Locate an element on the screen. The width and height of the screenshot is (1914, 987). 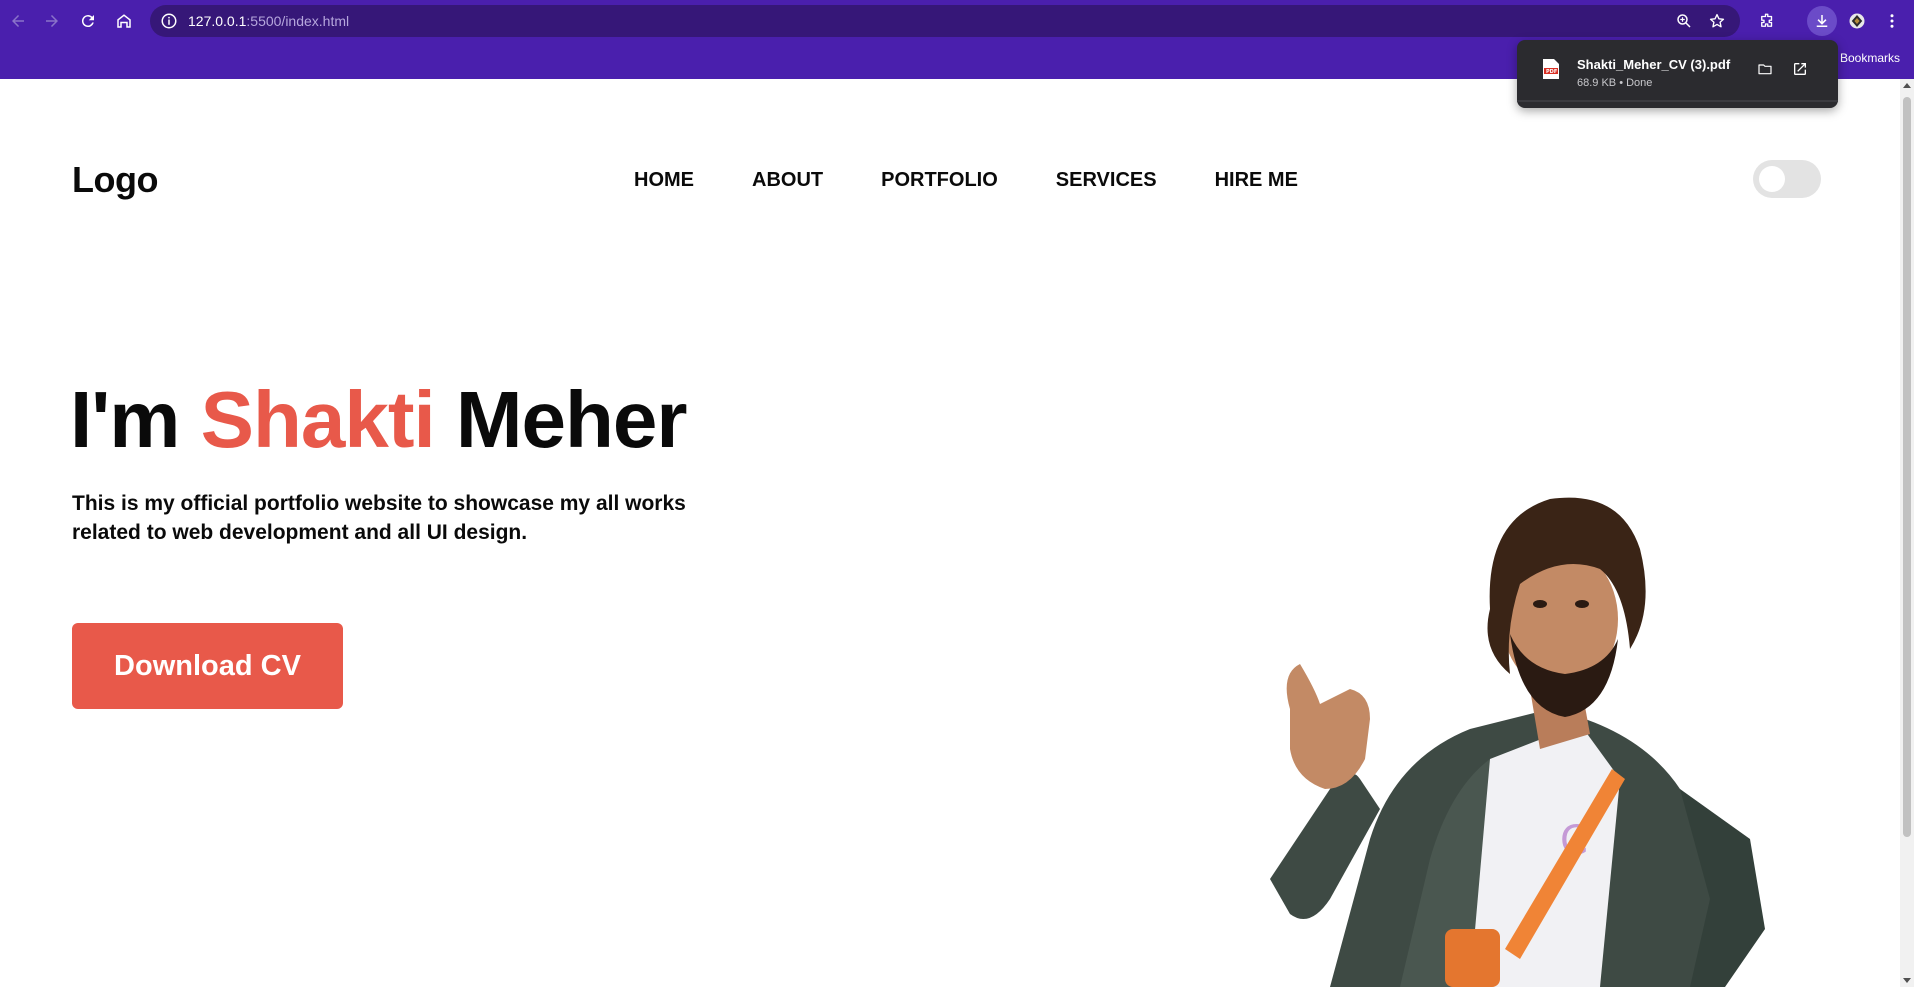
home-icon is located at coordinates (124, 21).